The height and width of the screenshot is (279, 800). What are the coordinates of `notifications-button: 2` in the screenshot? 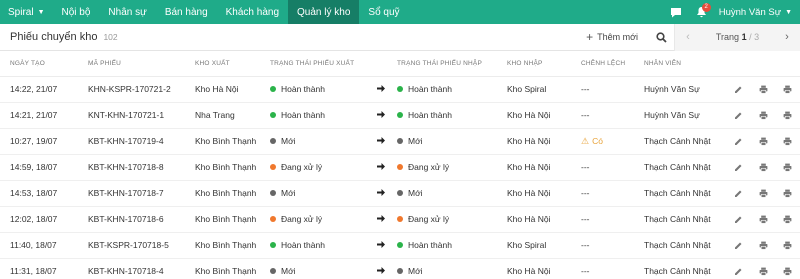 It's located at (702, 12).